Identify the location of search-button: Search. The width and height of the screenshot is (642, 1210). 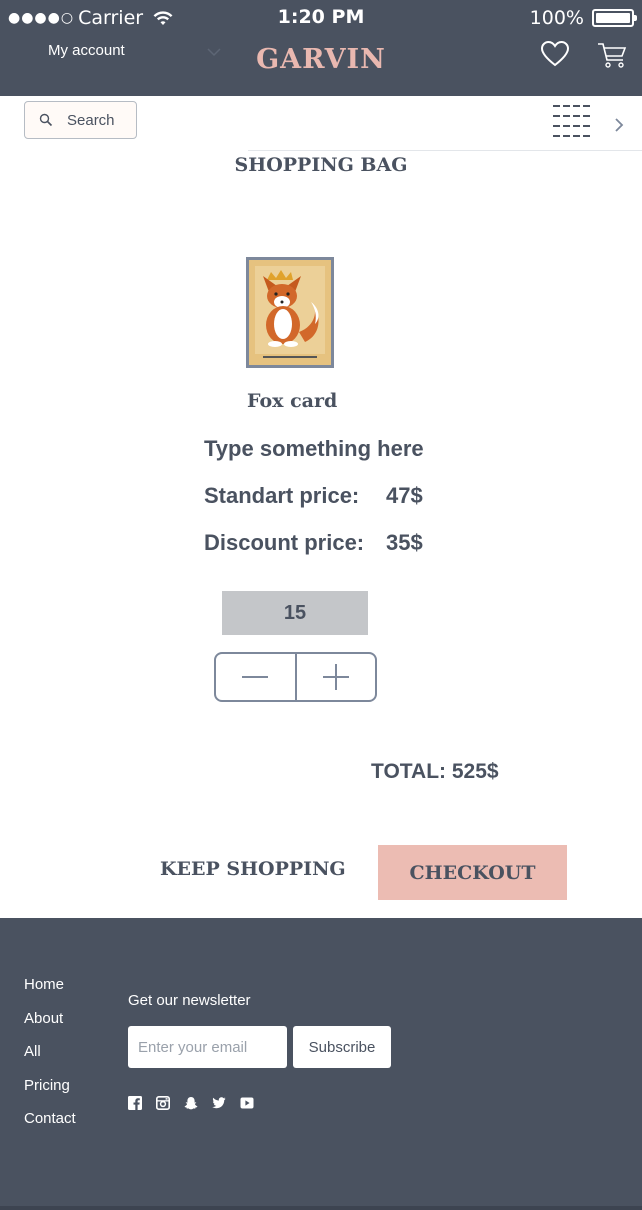
(80, 120).